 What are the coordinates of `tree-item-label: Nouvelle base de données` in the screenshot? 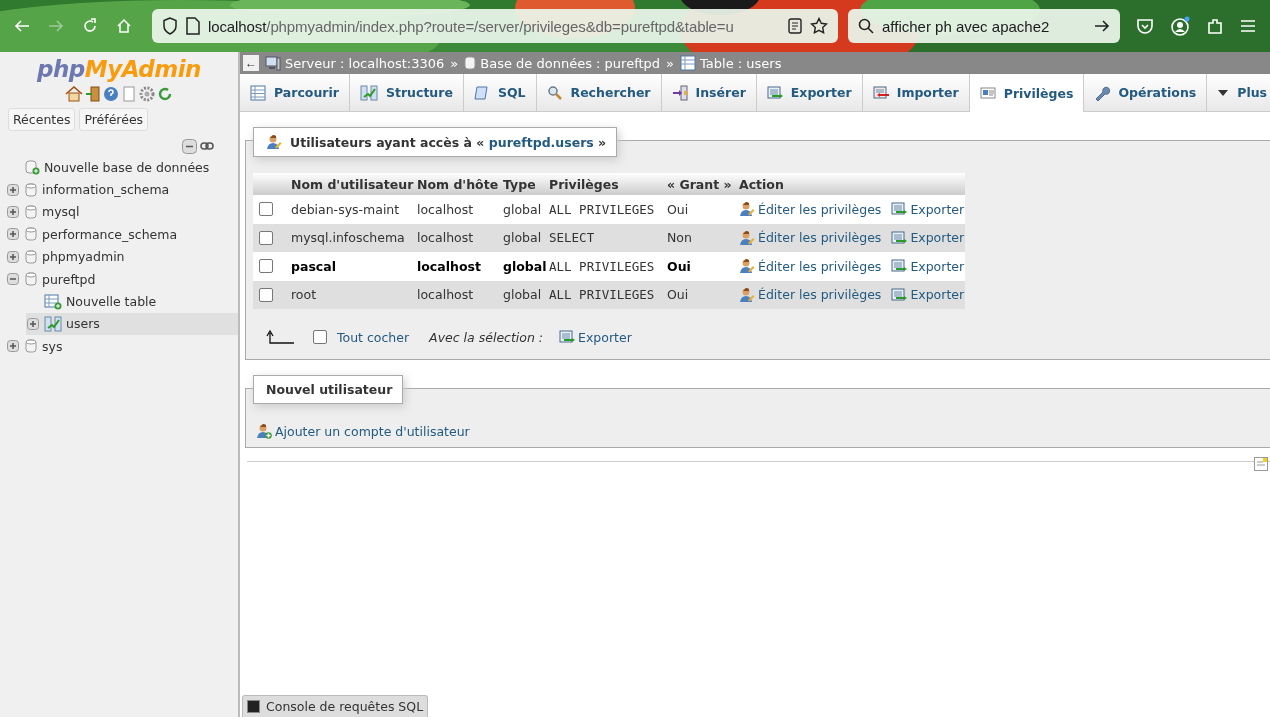 It's located at (127, 167).